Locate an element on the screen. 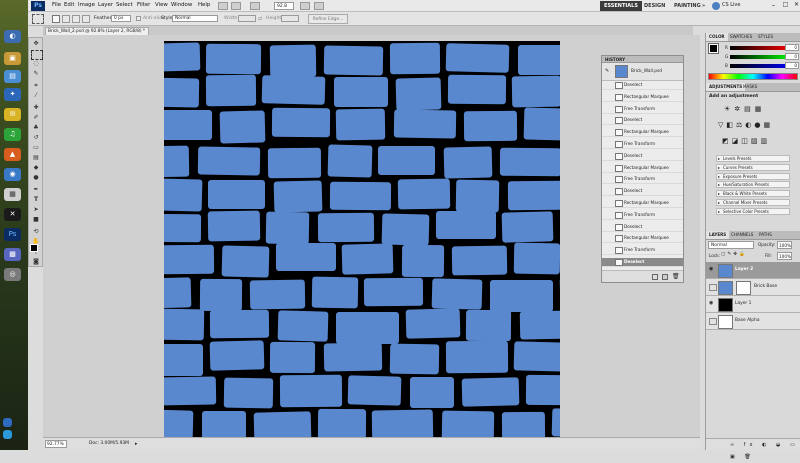  adjustment-icons-row-2: ▽◧⚖◐●▦ is located at coordinates (745, 125).